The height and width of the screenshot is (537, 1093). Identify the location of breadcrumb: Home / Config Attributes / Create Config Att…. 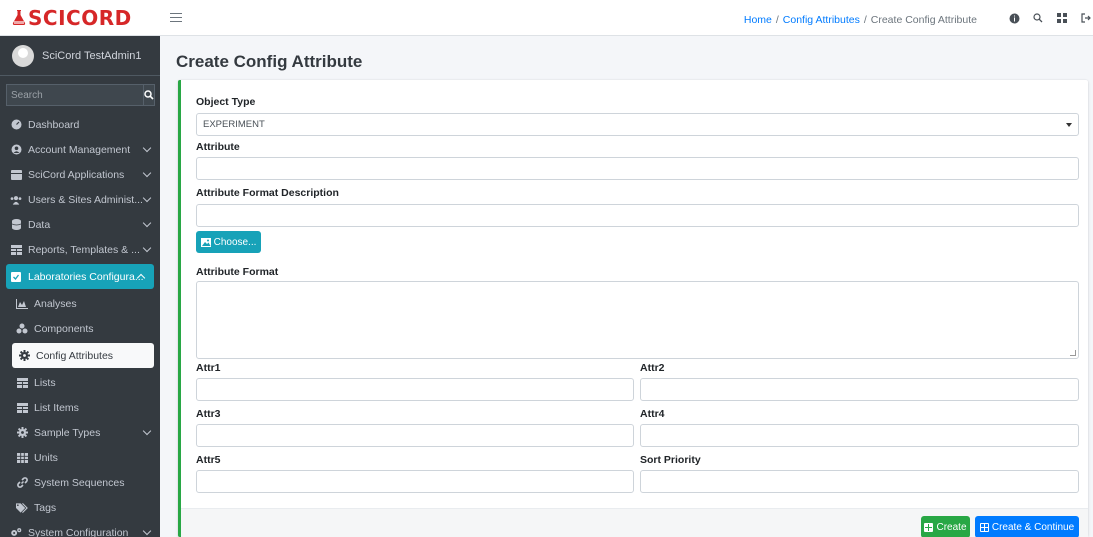
(860, 20).